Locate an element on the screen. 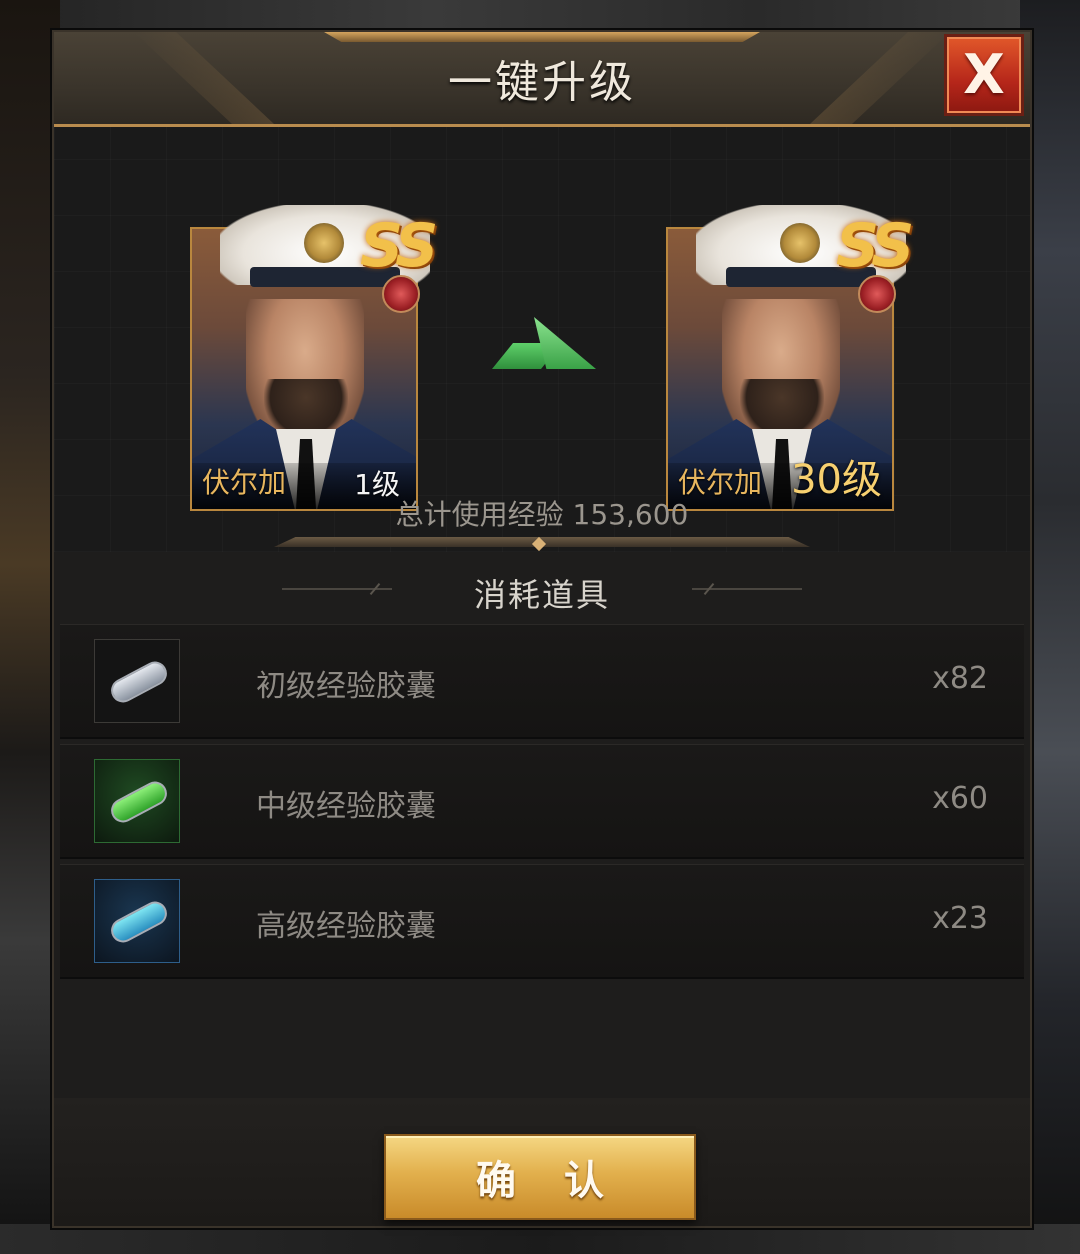  confirm-button: 确认 is located at coordinates (540, 1177).